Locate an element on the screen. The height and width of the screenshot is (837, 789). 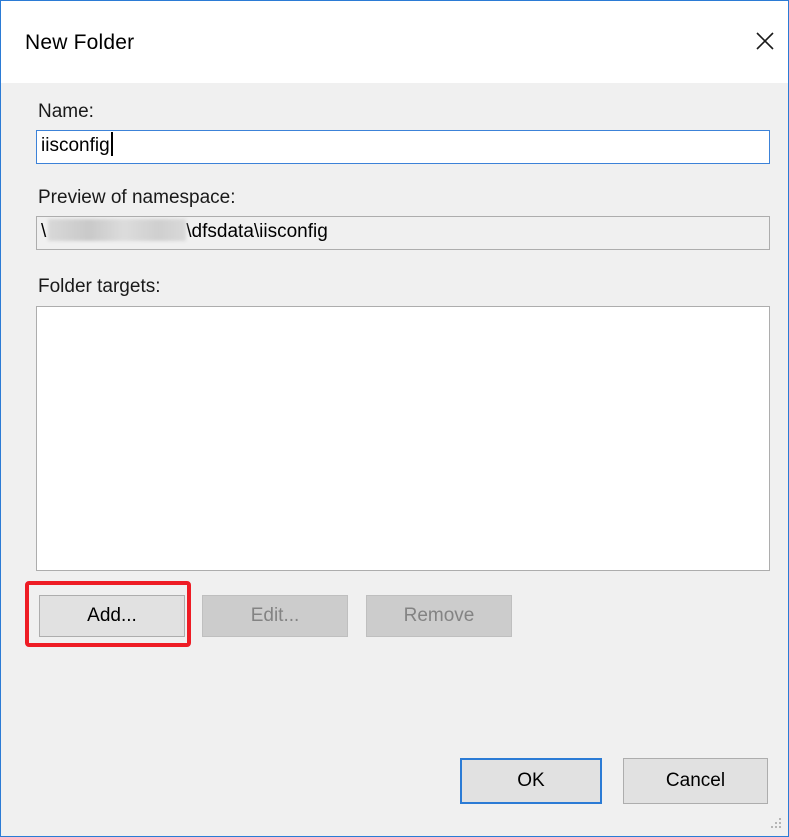
folder-targets-label: Folder targets: is located at coordinates (99, 286).